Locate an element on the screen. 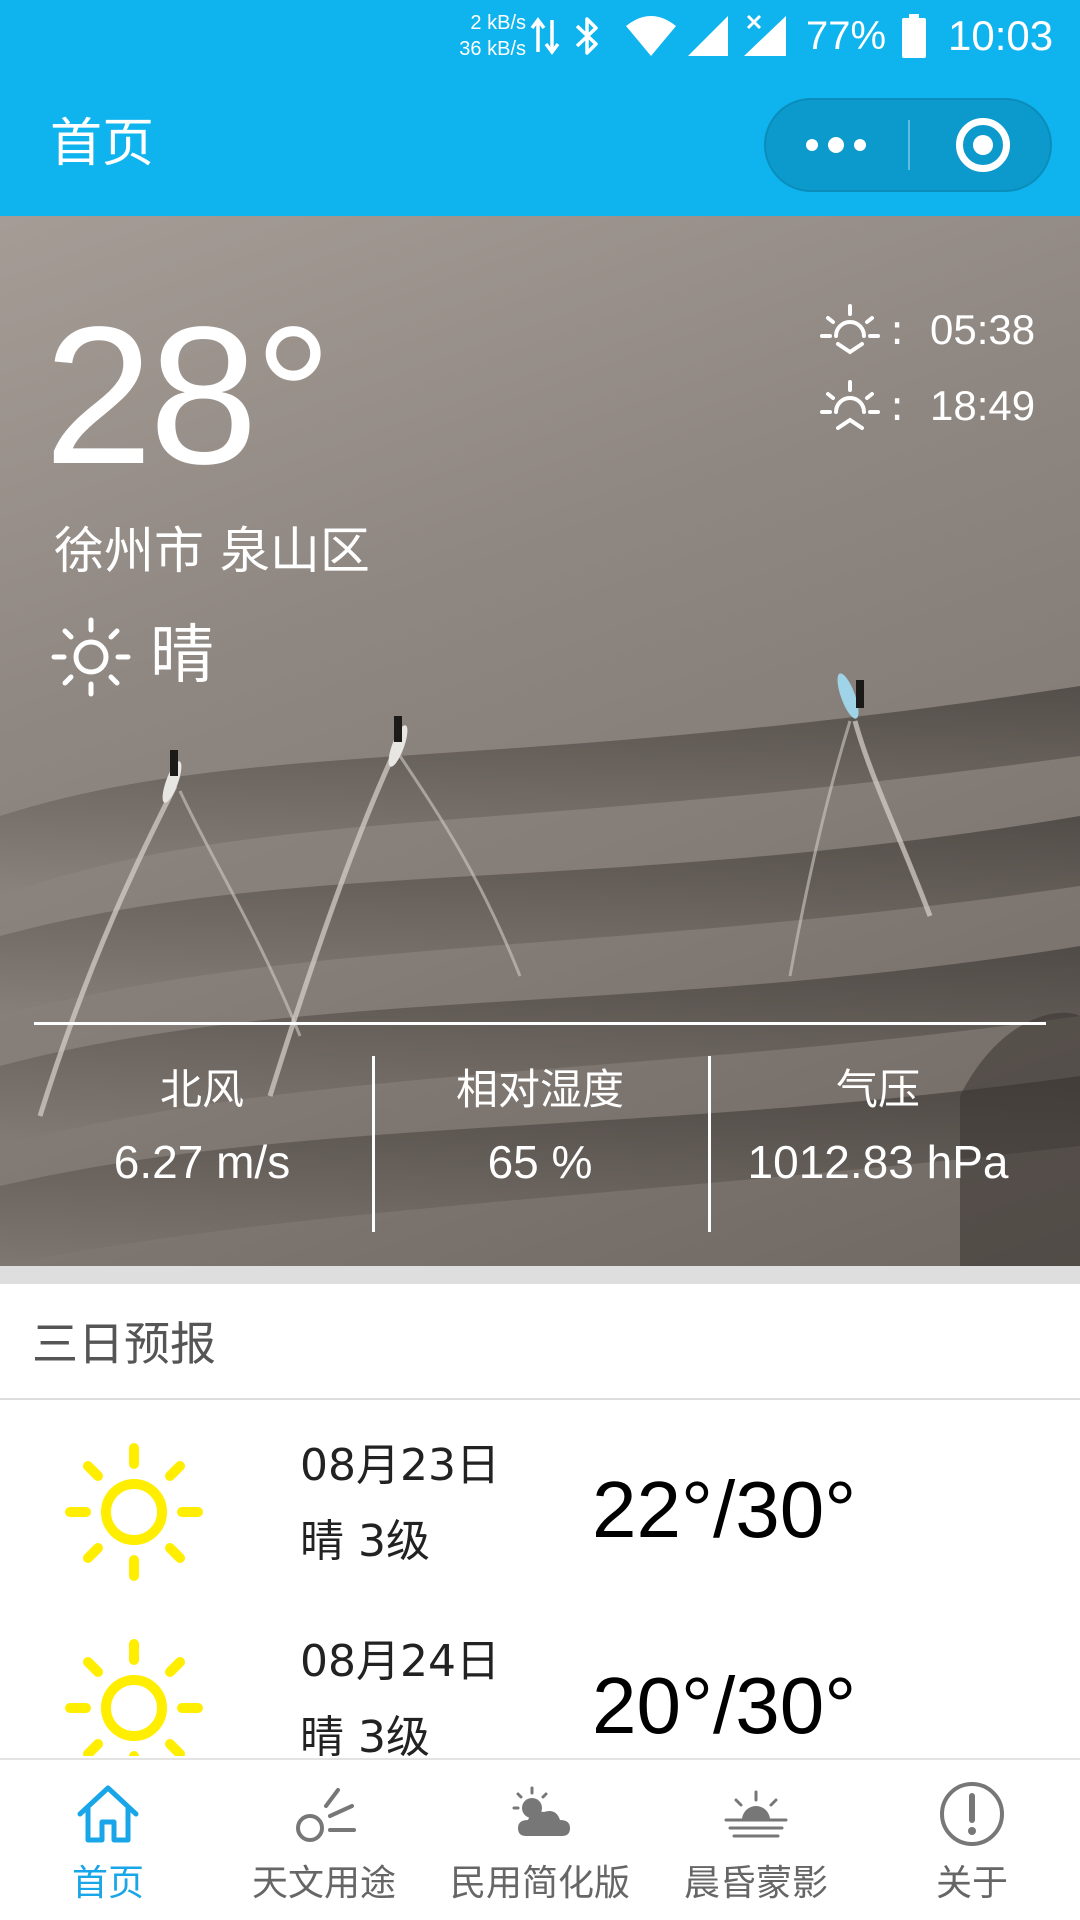 The height and width of the screenshot is (1920, 1080). target-close-icon is located at coordinates (983, 145).